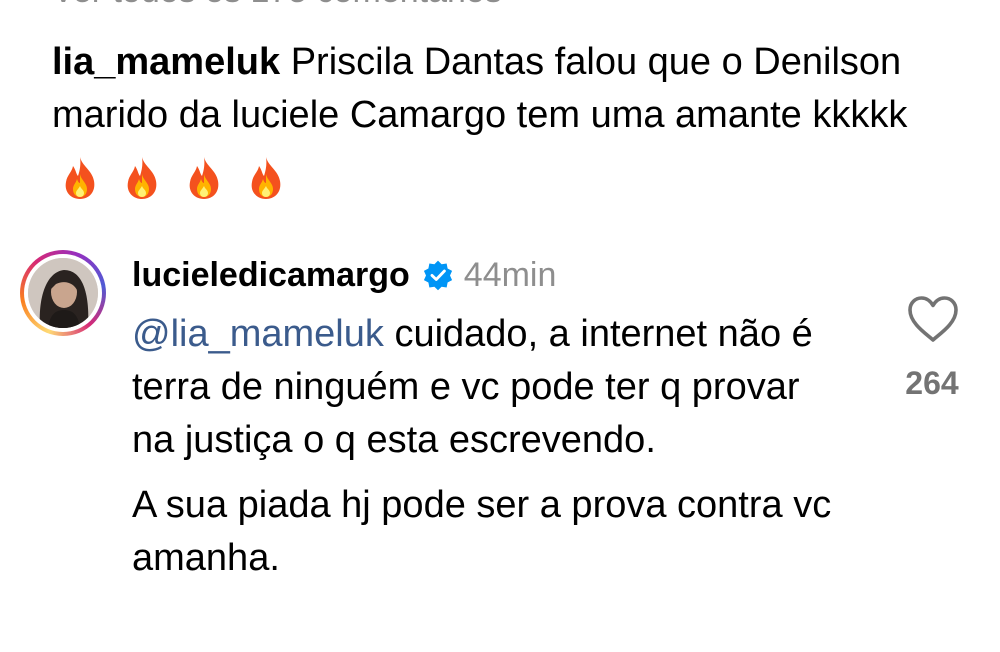 The height and width of the screenshot is (652, 1000). I want to click on avatar, so click(63, 293).